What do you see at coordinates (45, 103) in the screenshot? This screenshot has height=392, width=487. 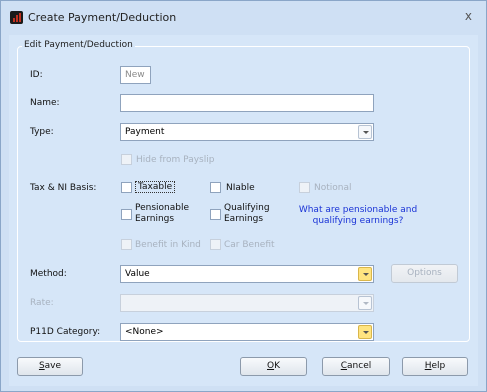 I see `name-label: Name:` at bounding box center [45, 103].